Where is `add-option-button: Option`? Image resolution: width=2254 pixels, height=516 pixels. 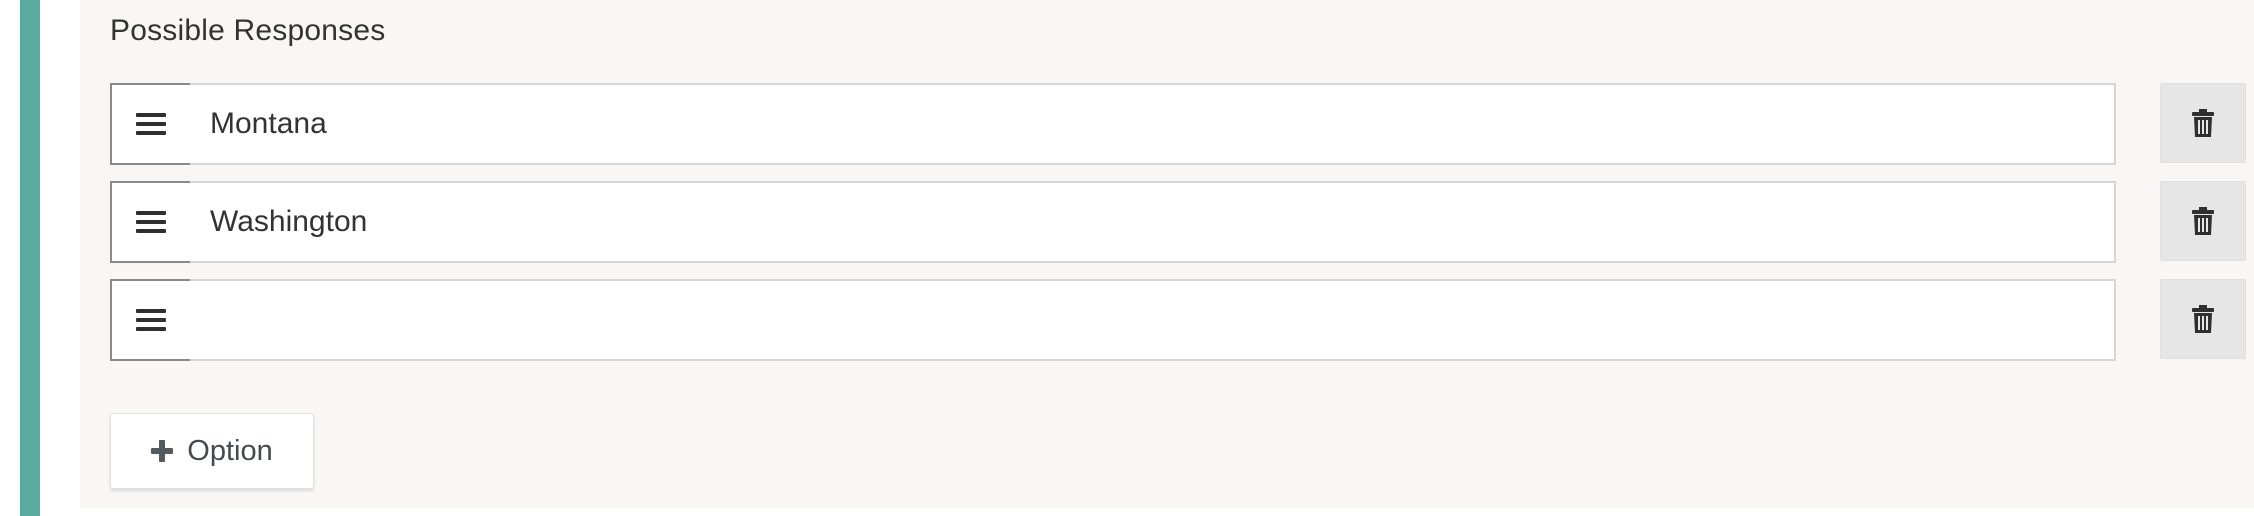 add-option-button: Option is located at coordinates (212, 451).